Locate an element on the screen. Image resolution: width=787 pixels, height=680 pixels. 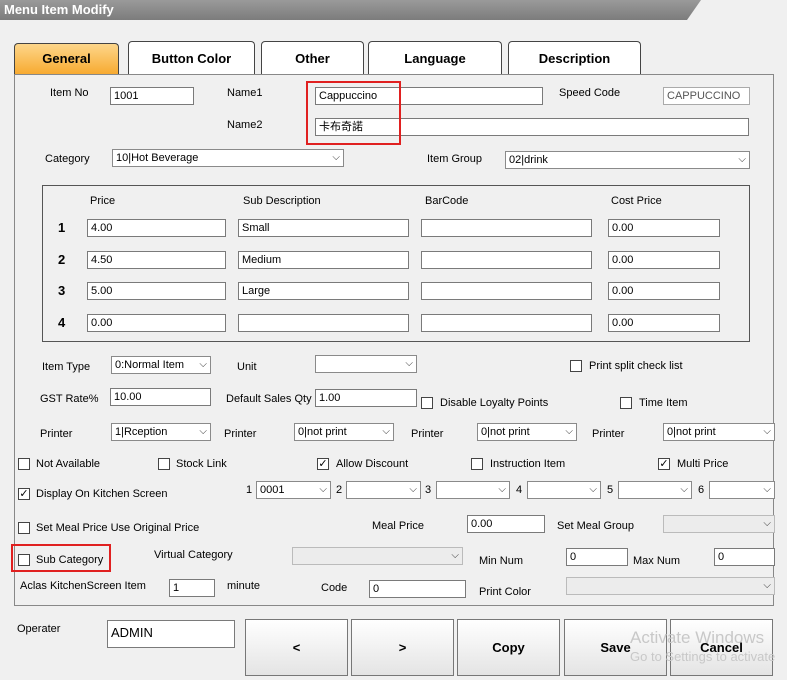
name2-label: Name2 is located at coordinates (245, 125).